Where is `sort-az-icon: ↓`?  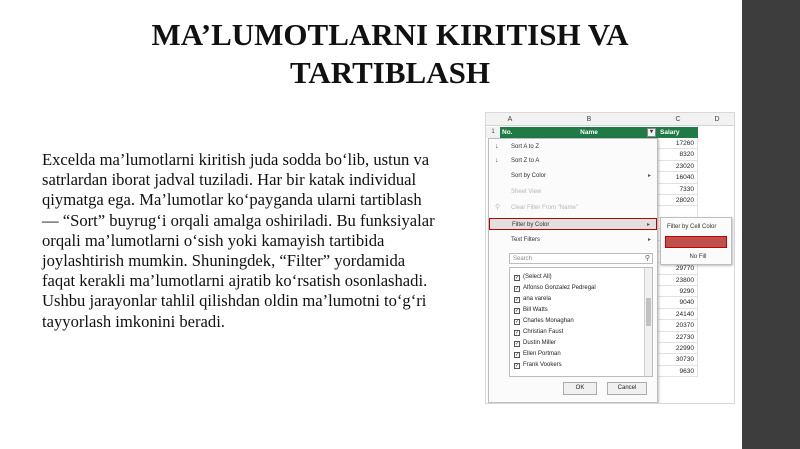 sort-az-icon: ↓ is located at coordinates (497, 146).